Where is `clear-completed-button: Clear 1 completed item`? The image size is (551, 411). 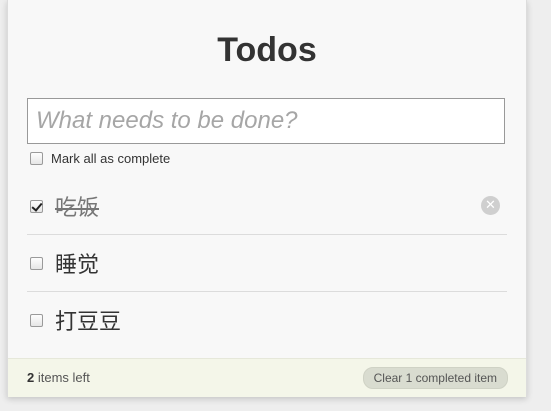 clear-completed-button: Clear 1 completed item is located at coordinates (435, 378).